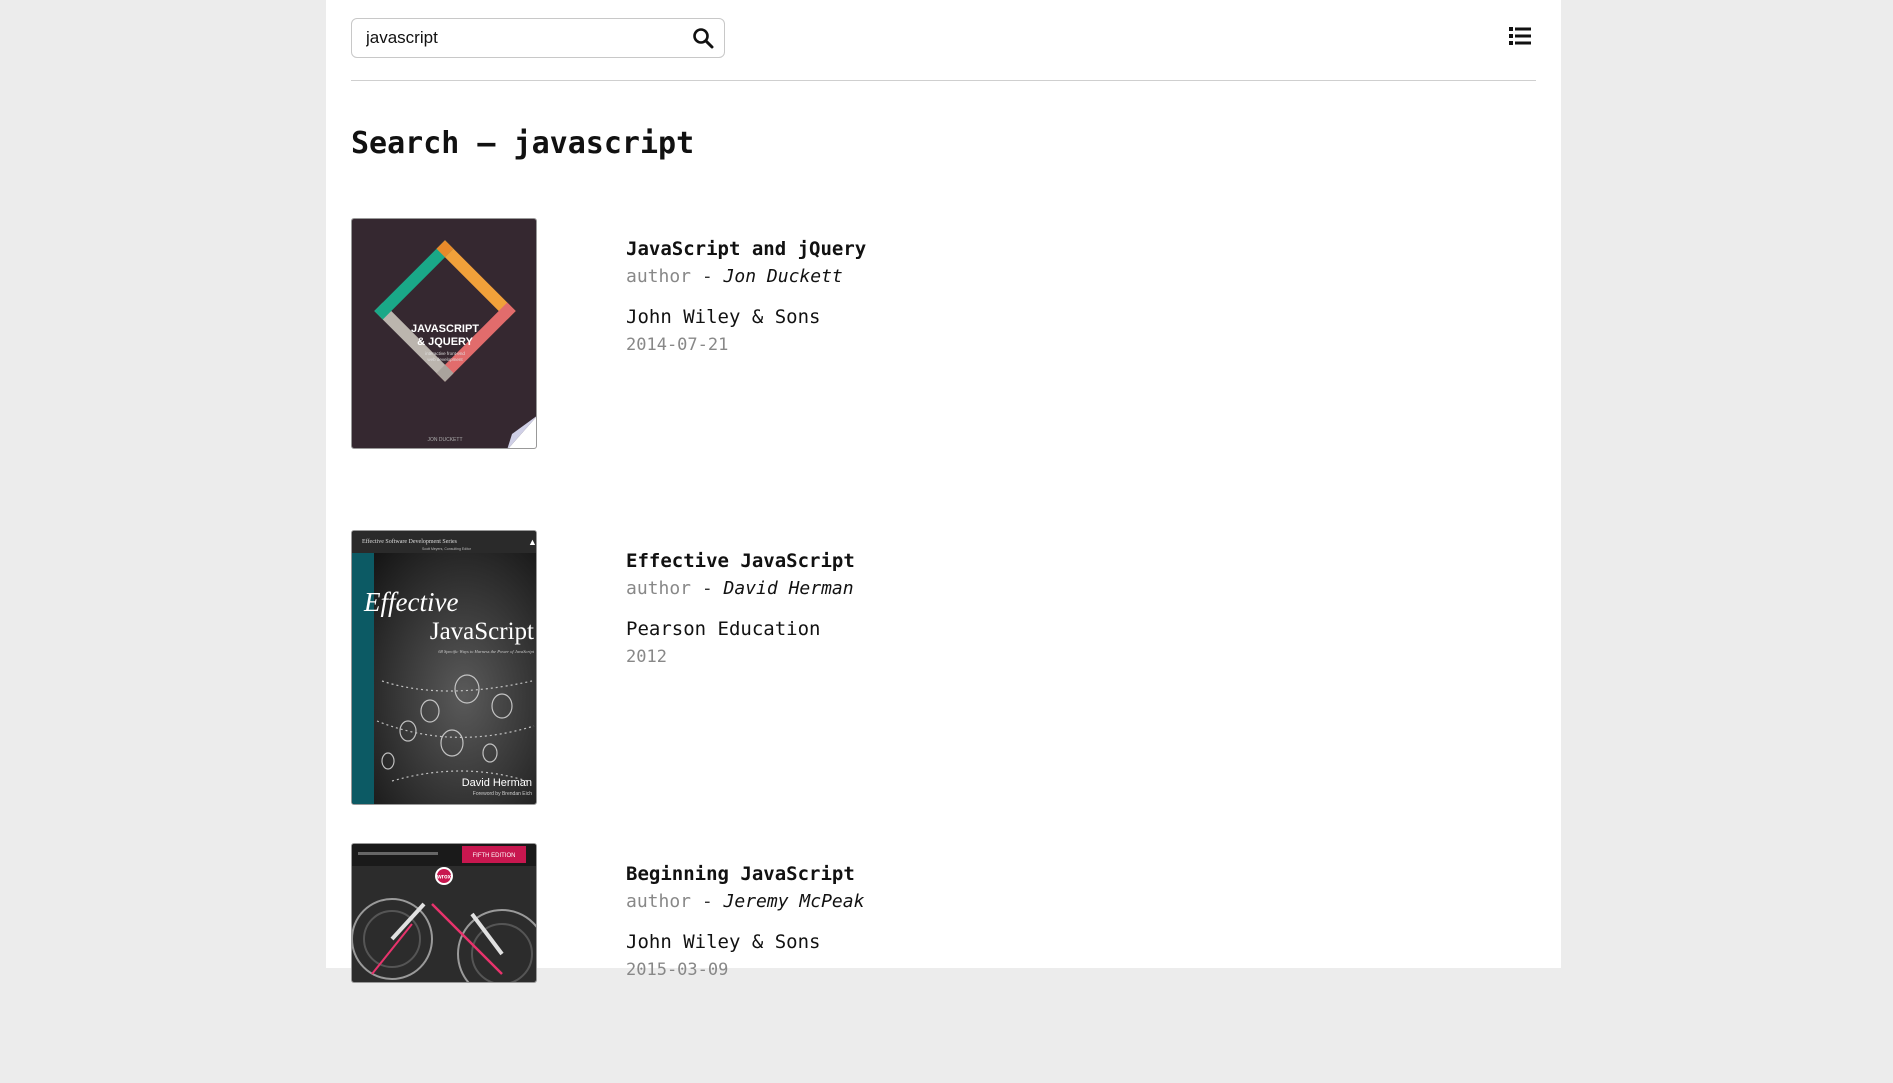 This screenshot has height=1083, width=1893. I want to click on cover-text: Effective Software Development Series, so click(410, 541).